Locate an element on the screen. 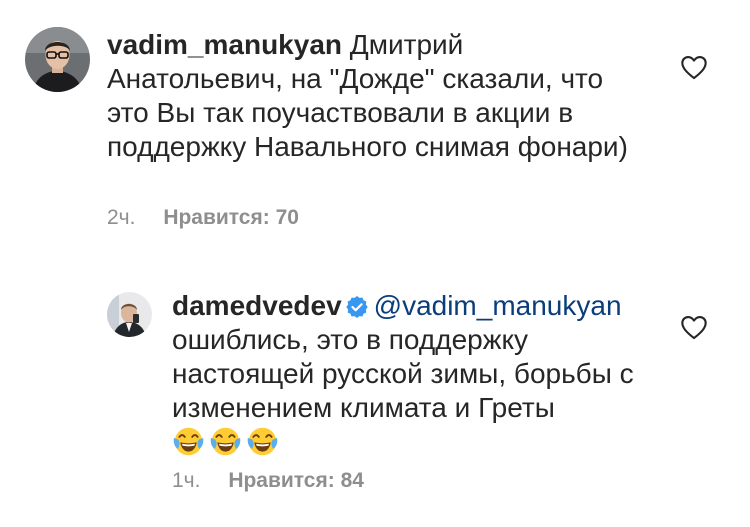 The width and height of the screenshot is (750, 527). user-avatar-suit-icon is located at coordinates (129, 314).